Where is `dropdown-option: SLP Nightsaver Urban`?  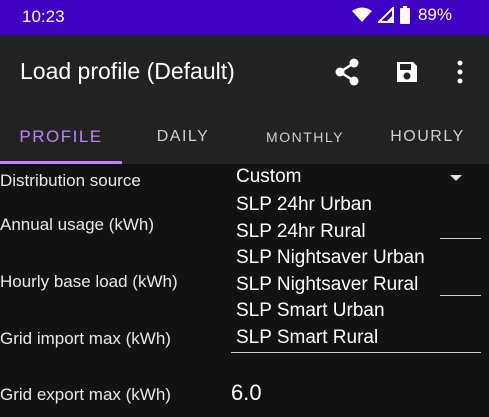 dropdown-option: SLP Nightsaver Urban is located at coordinates (330, 258).